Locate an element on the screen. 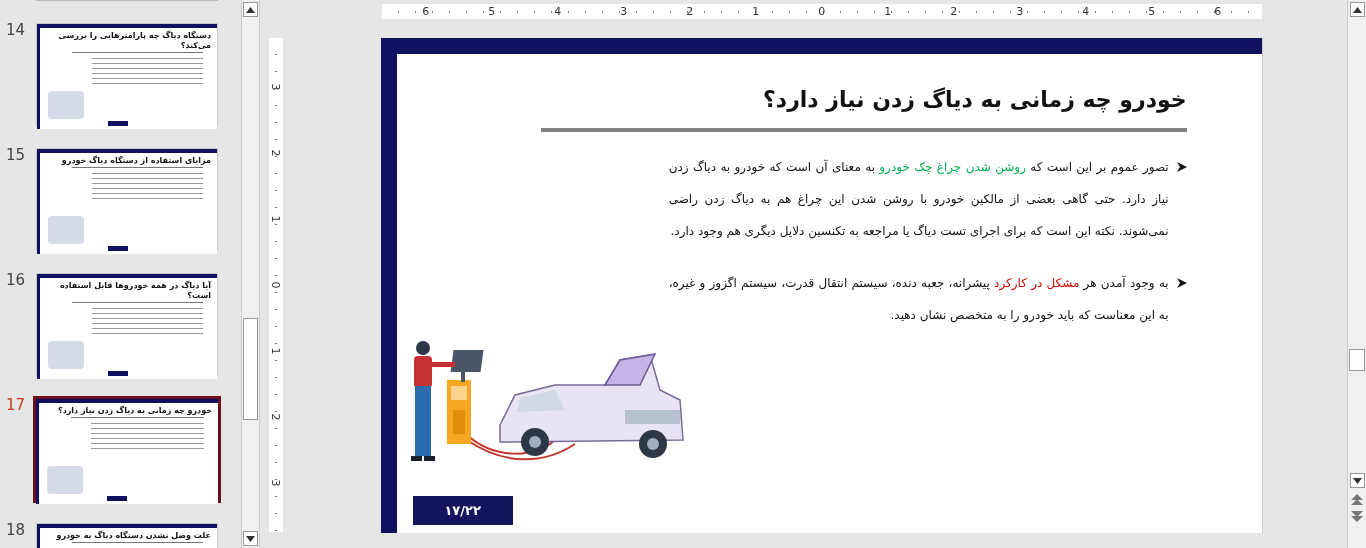  thumbnail-title: خودرو چه زمانی به دیاگ زدن نیاز دارد؟ is located at coordinates (135, 410).